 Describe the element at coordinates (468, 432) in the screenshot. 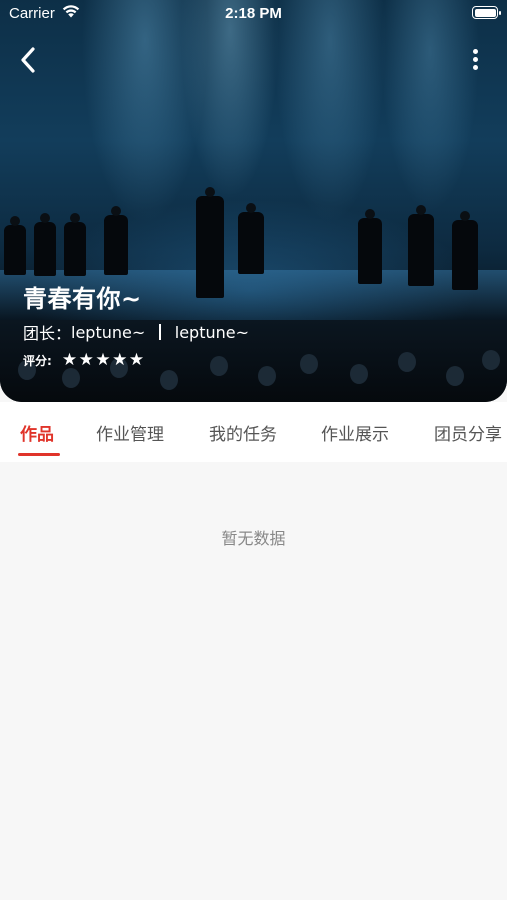

I see `tab-member-sharing: 团员分享` at that location.